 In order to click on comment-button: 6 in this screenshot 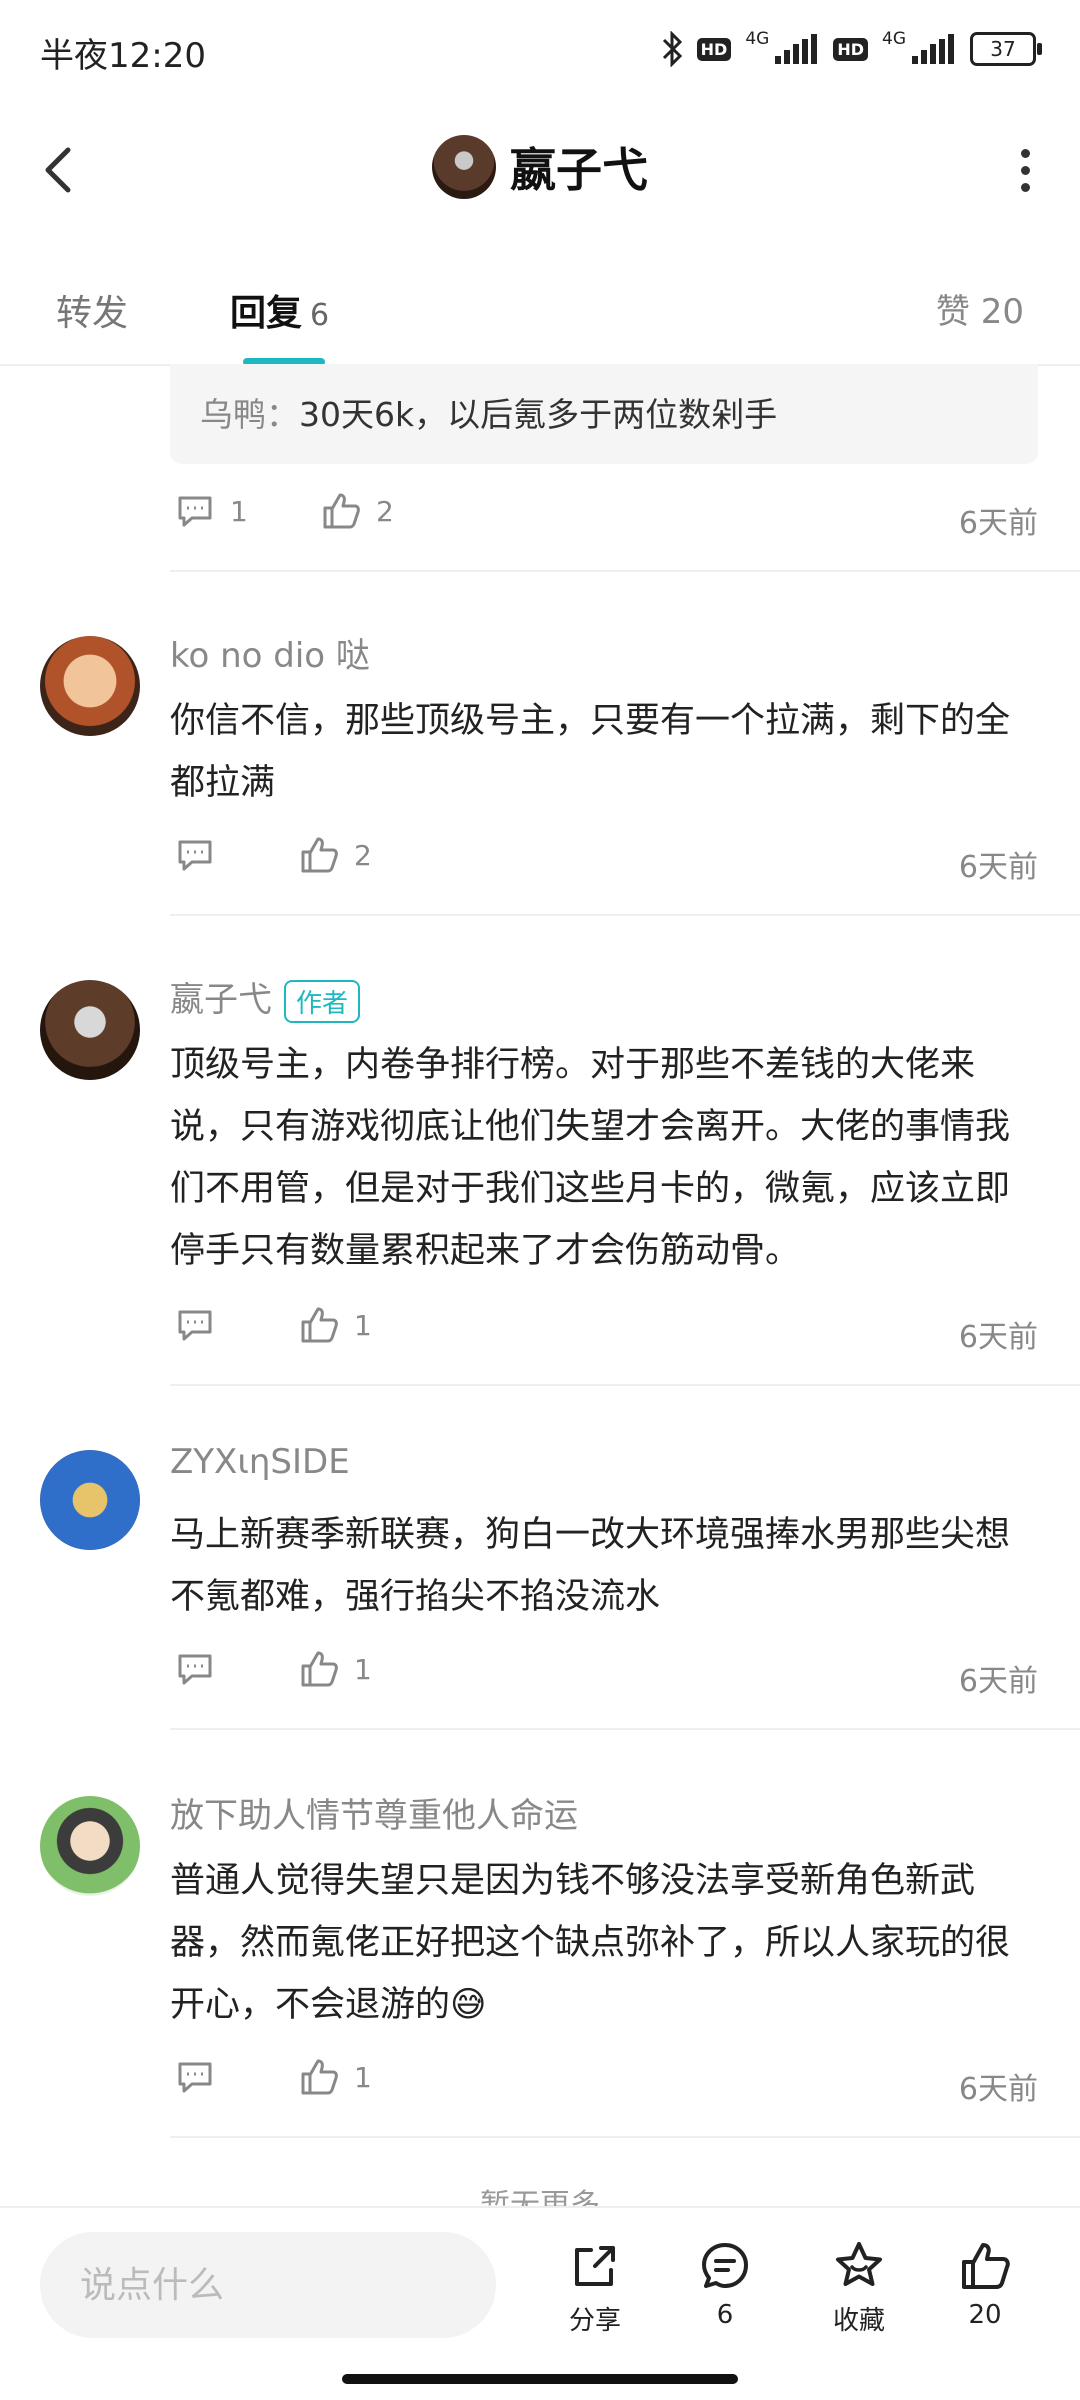, I will do `click(725, 2284)`.